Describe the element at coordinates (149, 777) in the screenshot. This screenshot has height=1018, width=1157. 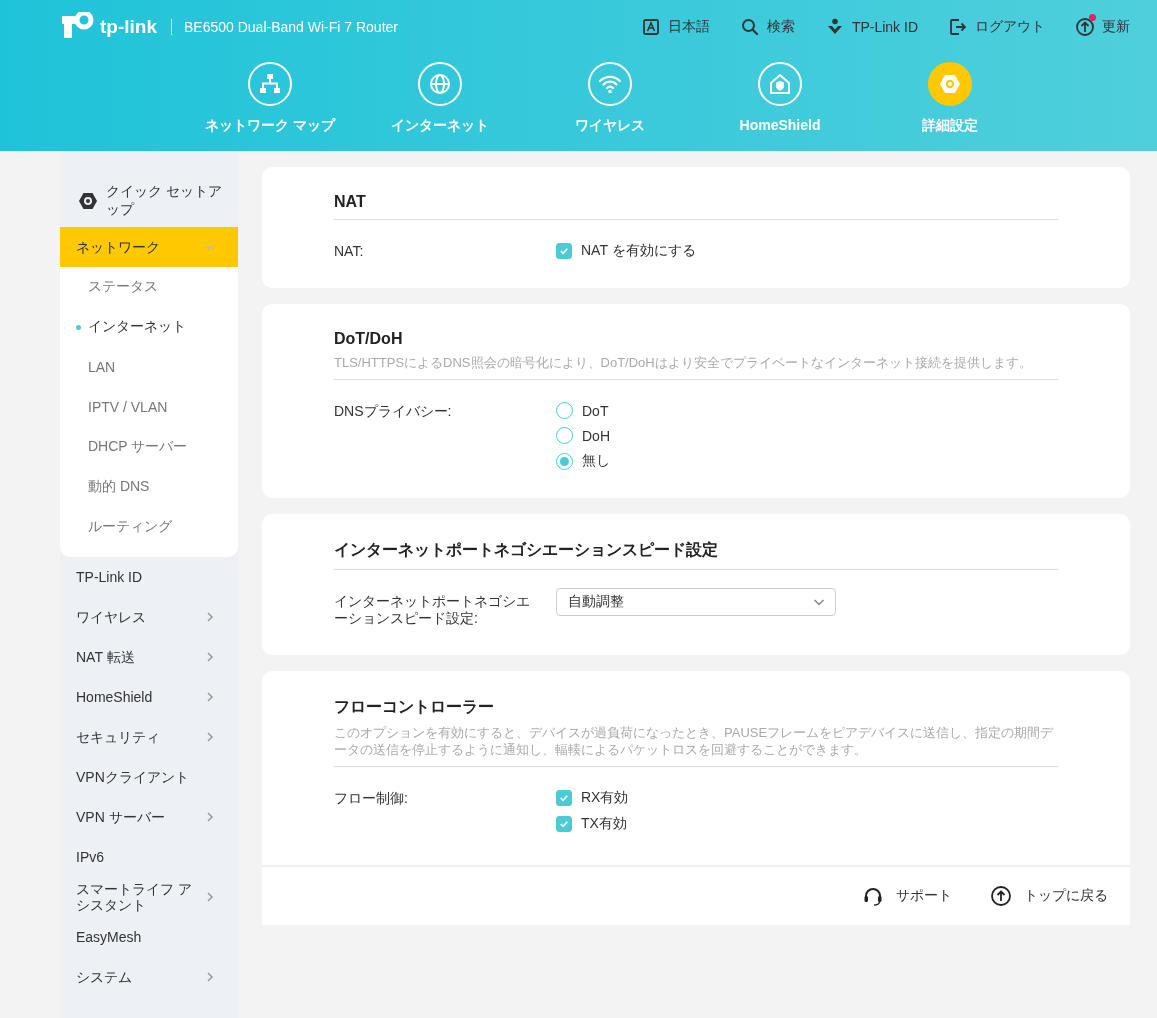
I see `sidebar-item: VPNクライアント` at that location.